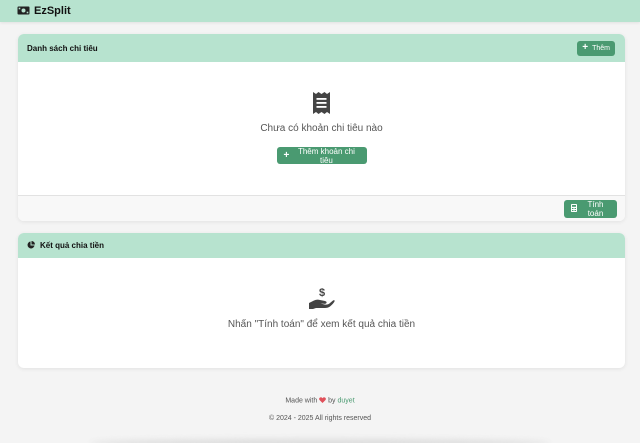  What do you see at coordinates (72, 245) in the screenshot?
I see `results-card-title: Kết quả chia tiền` at bounding box center [72, 245].